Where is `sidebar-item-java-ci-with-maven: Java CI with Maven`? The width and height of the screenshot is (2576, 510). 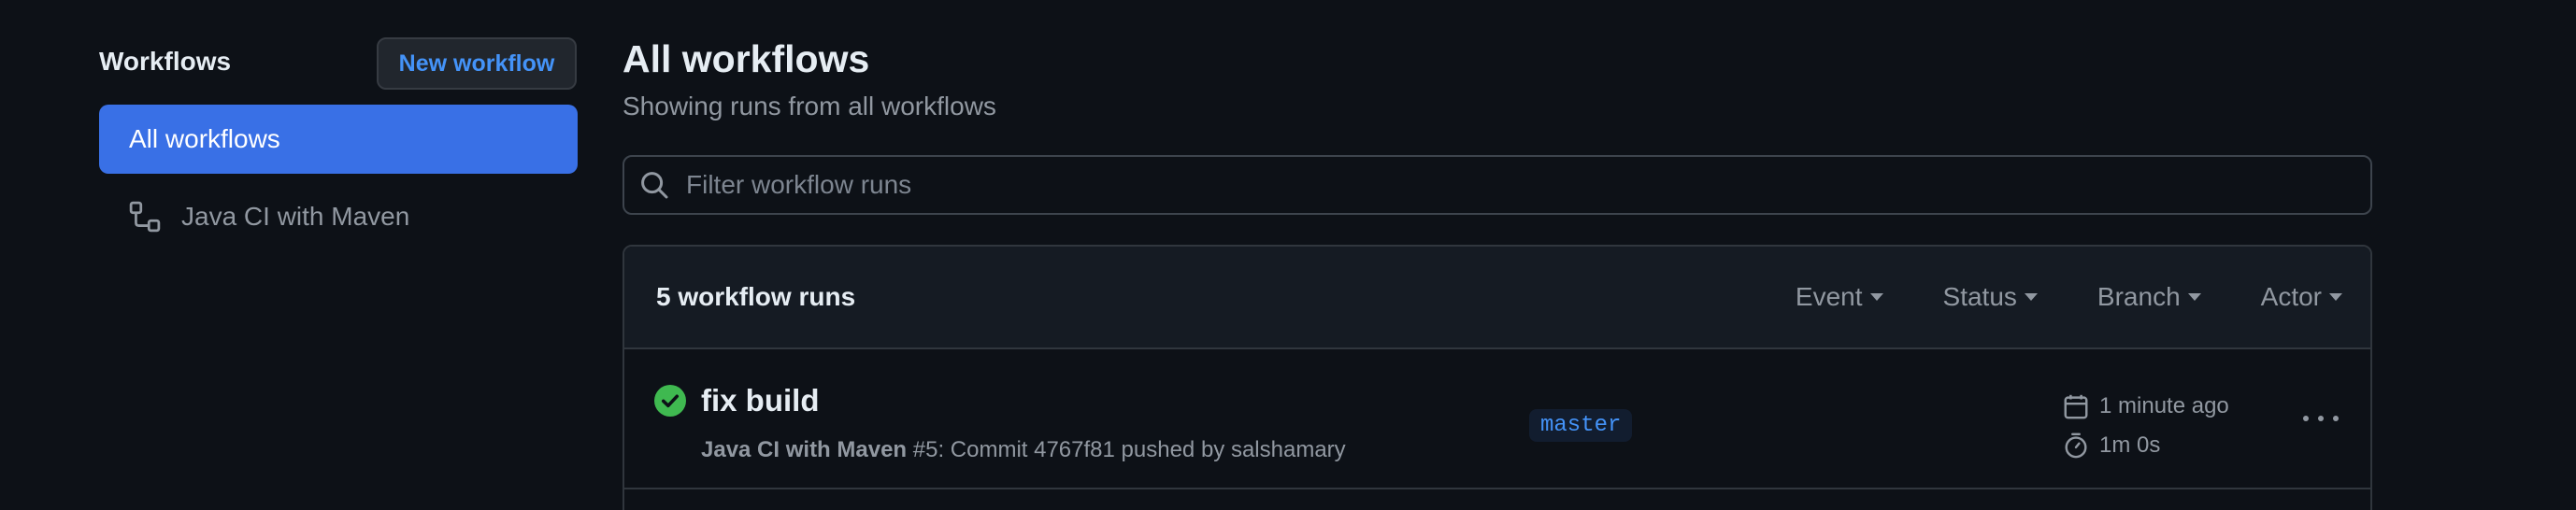 sidebar-item-java-ci-with-maven: Java CI with Maven is located at coordinates (338, 217).